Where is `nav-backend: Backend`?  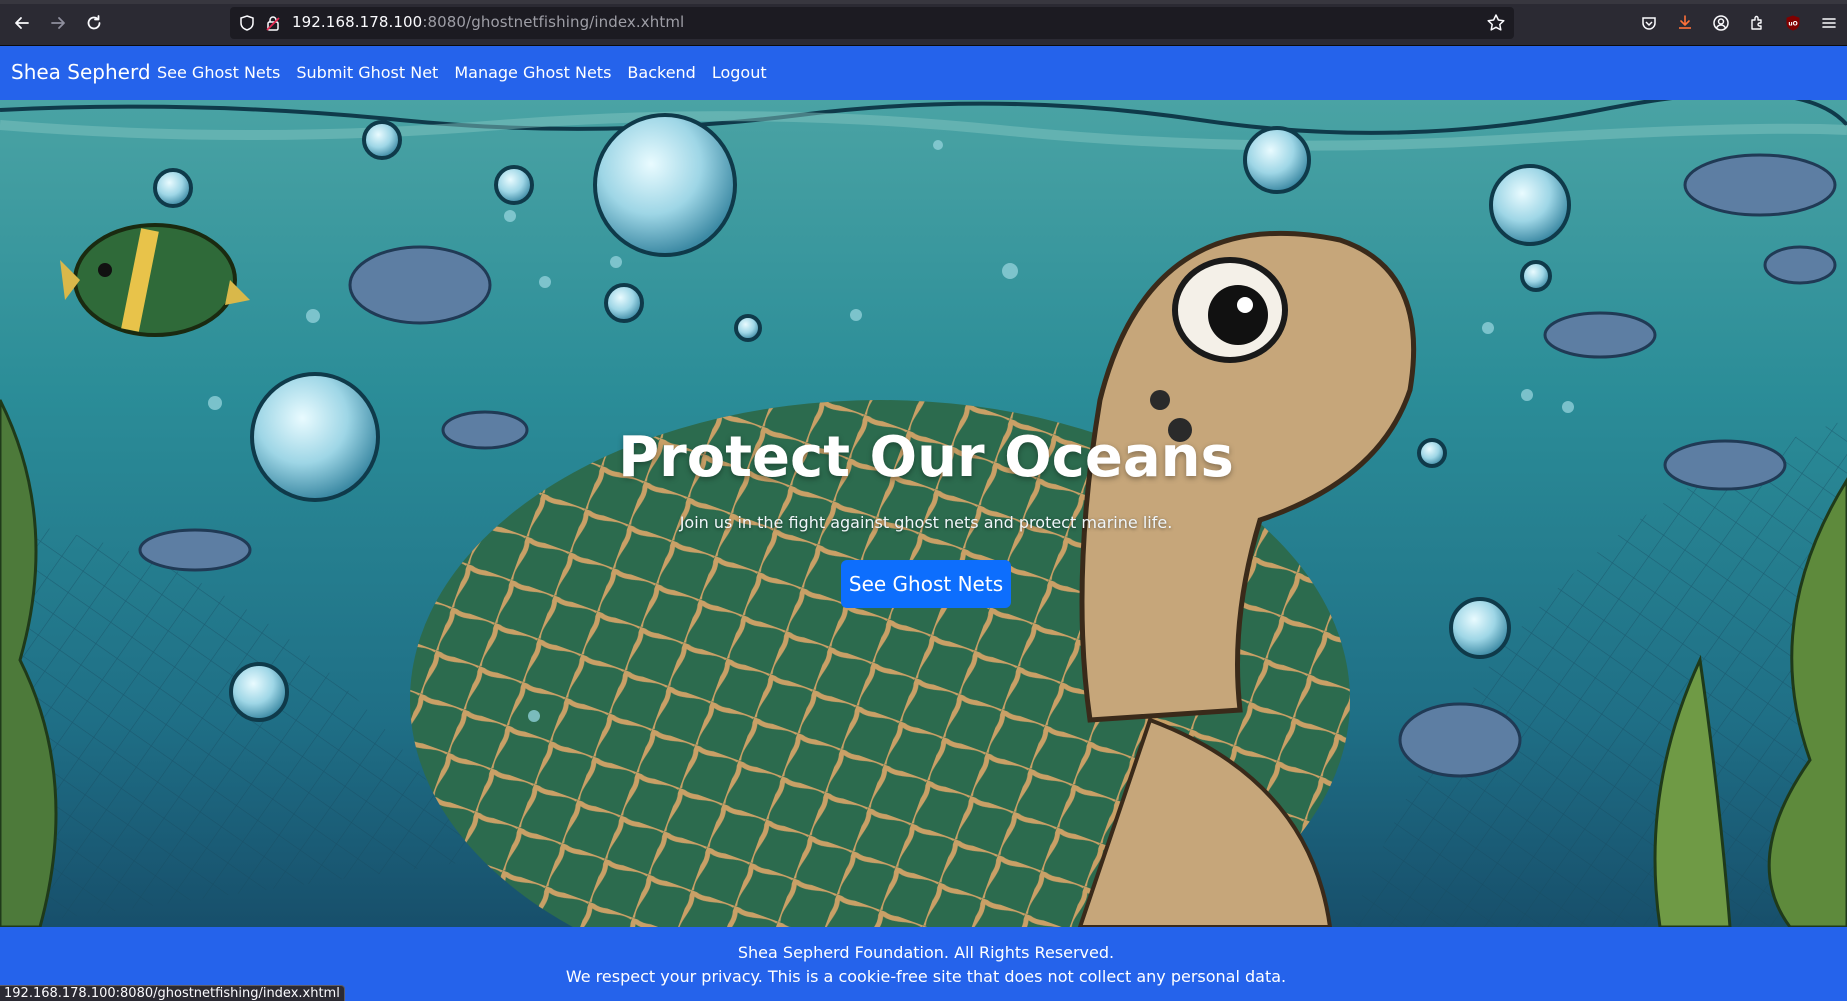 nav-backend: Backend is located at coordinates (661, 72).